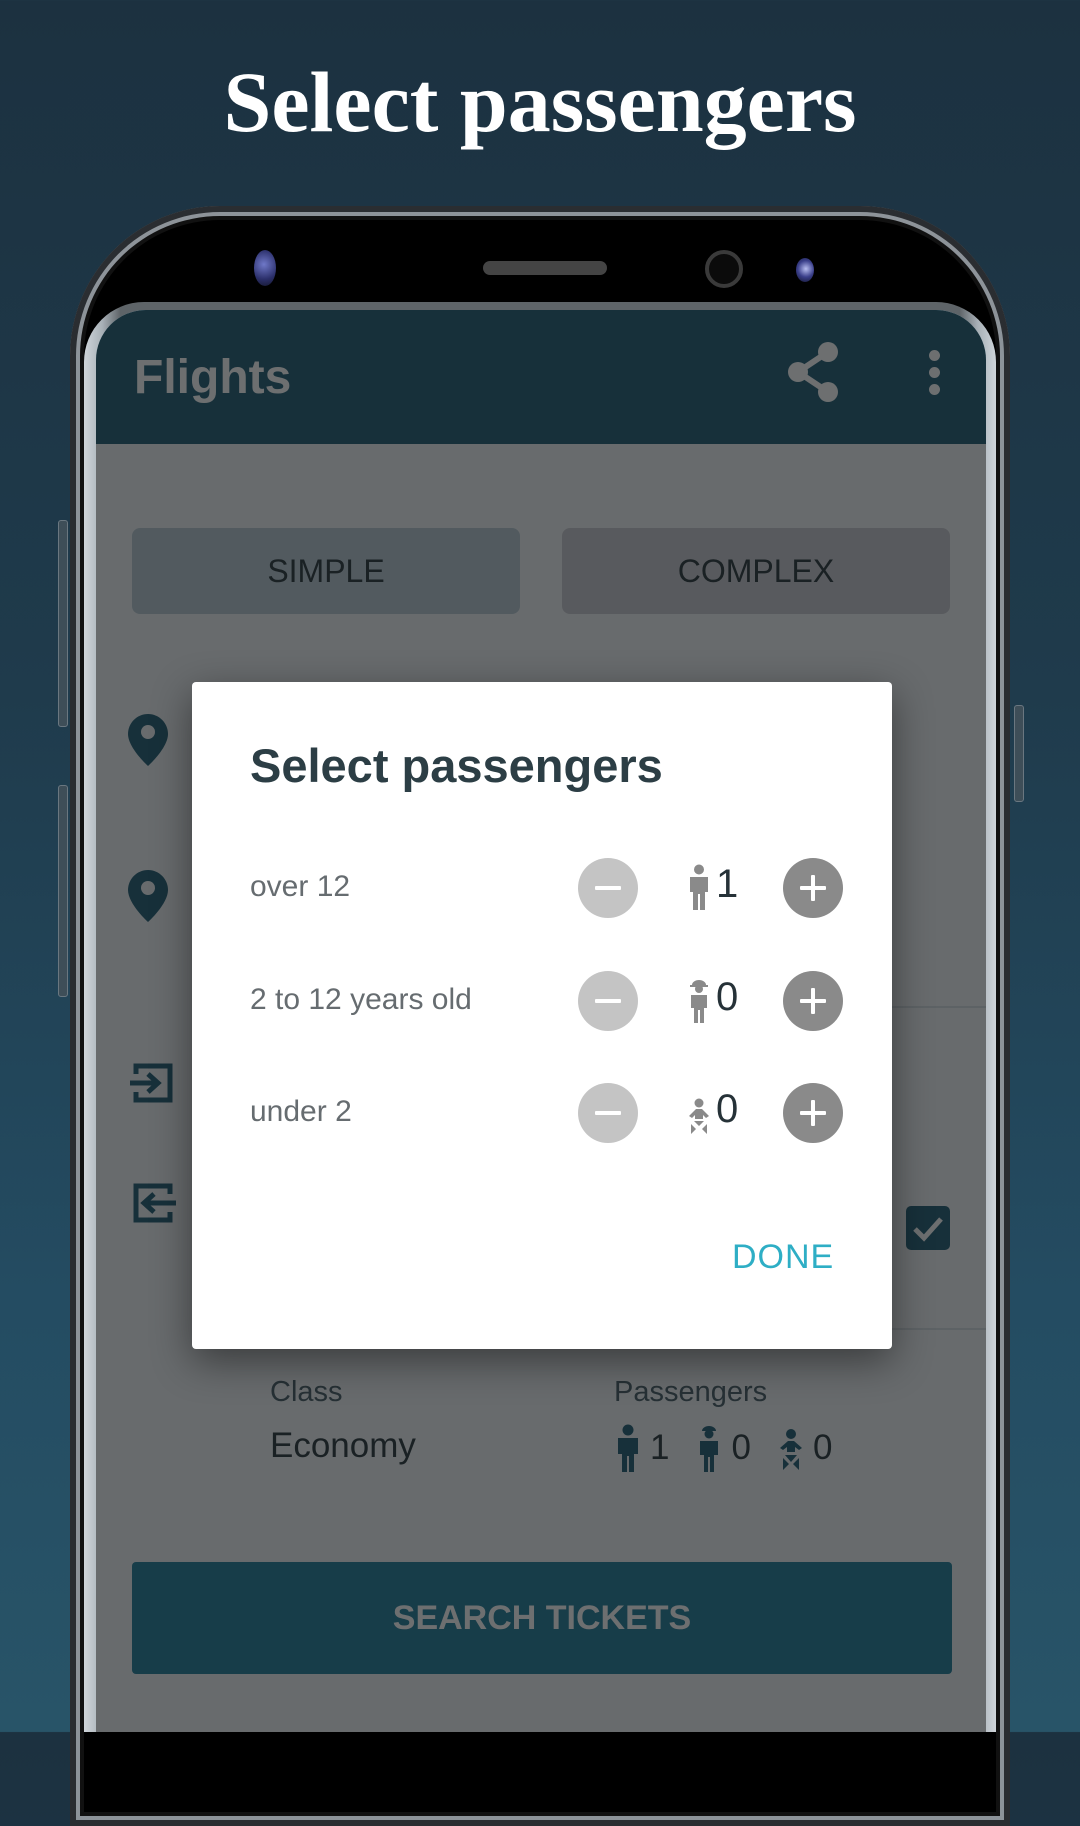 The width and height of the screenshot is (1080, 1826). Describe the element at coordinates (63, 891) in the screenshot. I see `phone-bixby-button` at that location.